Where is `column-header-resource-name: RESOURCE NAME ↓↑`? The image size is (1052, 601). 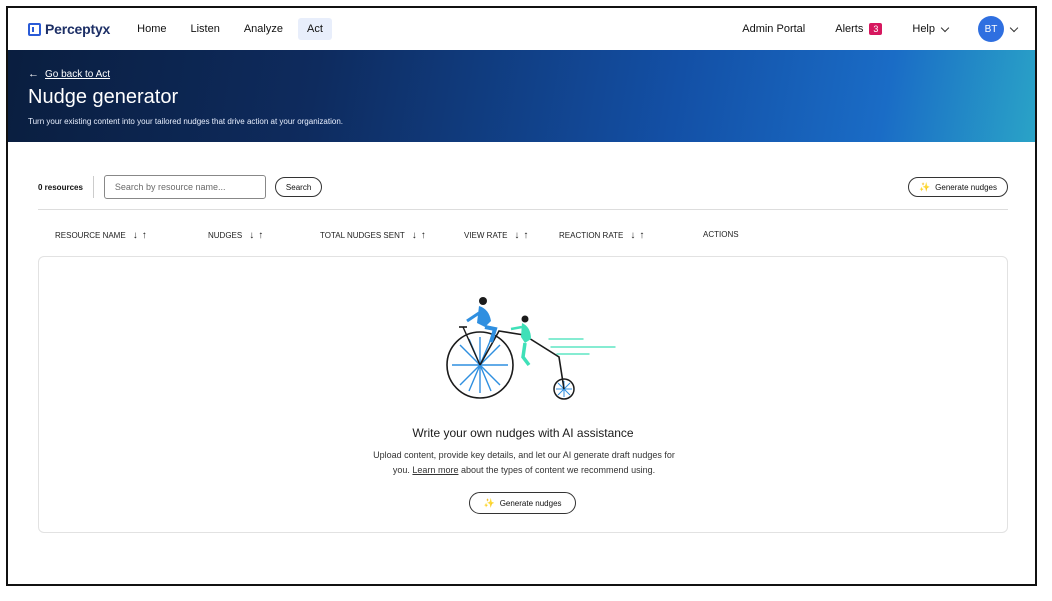
column-header-resource-name: RESOURCE NAME ↓↑ is located at coordinates (103, 235).